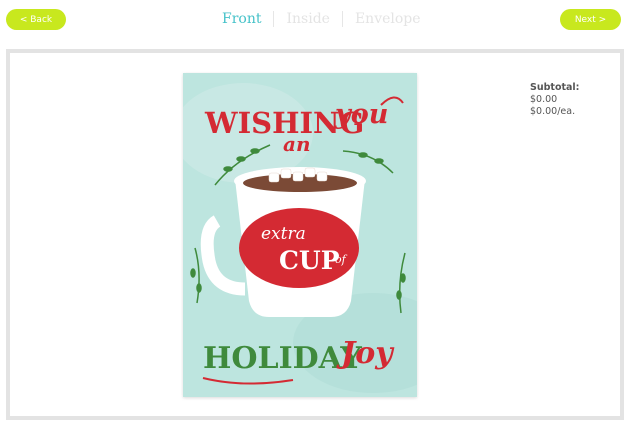  What do you see at coordinates (283, 234) in the screenshot?
I see `cup-text-extra: extra` at bounding box center [283, 234].